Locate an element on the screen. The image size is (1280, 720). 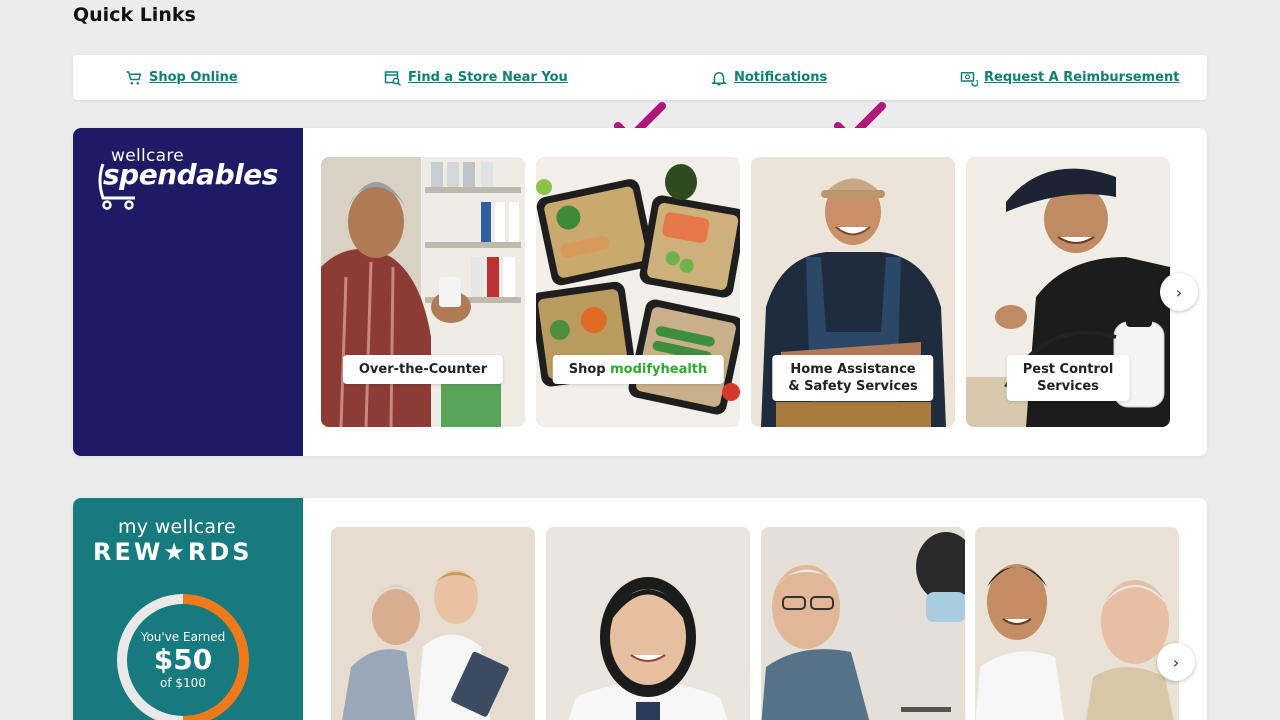
modifyhealth-label: Shop modifyhealth is located at coordinates (638, 369).